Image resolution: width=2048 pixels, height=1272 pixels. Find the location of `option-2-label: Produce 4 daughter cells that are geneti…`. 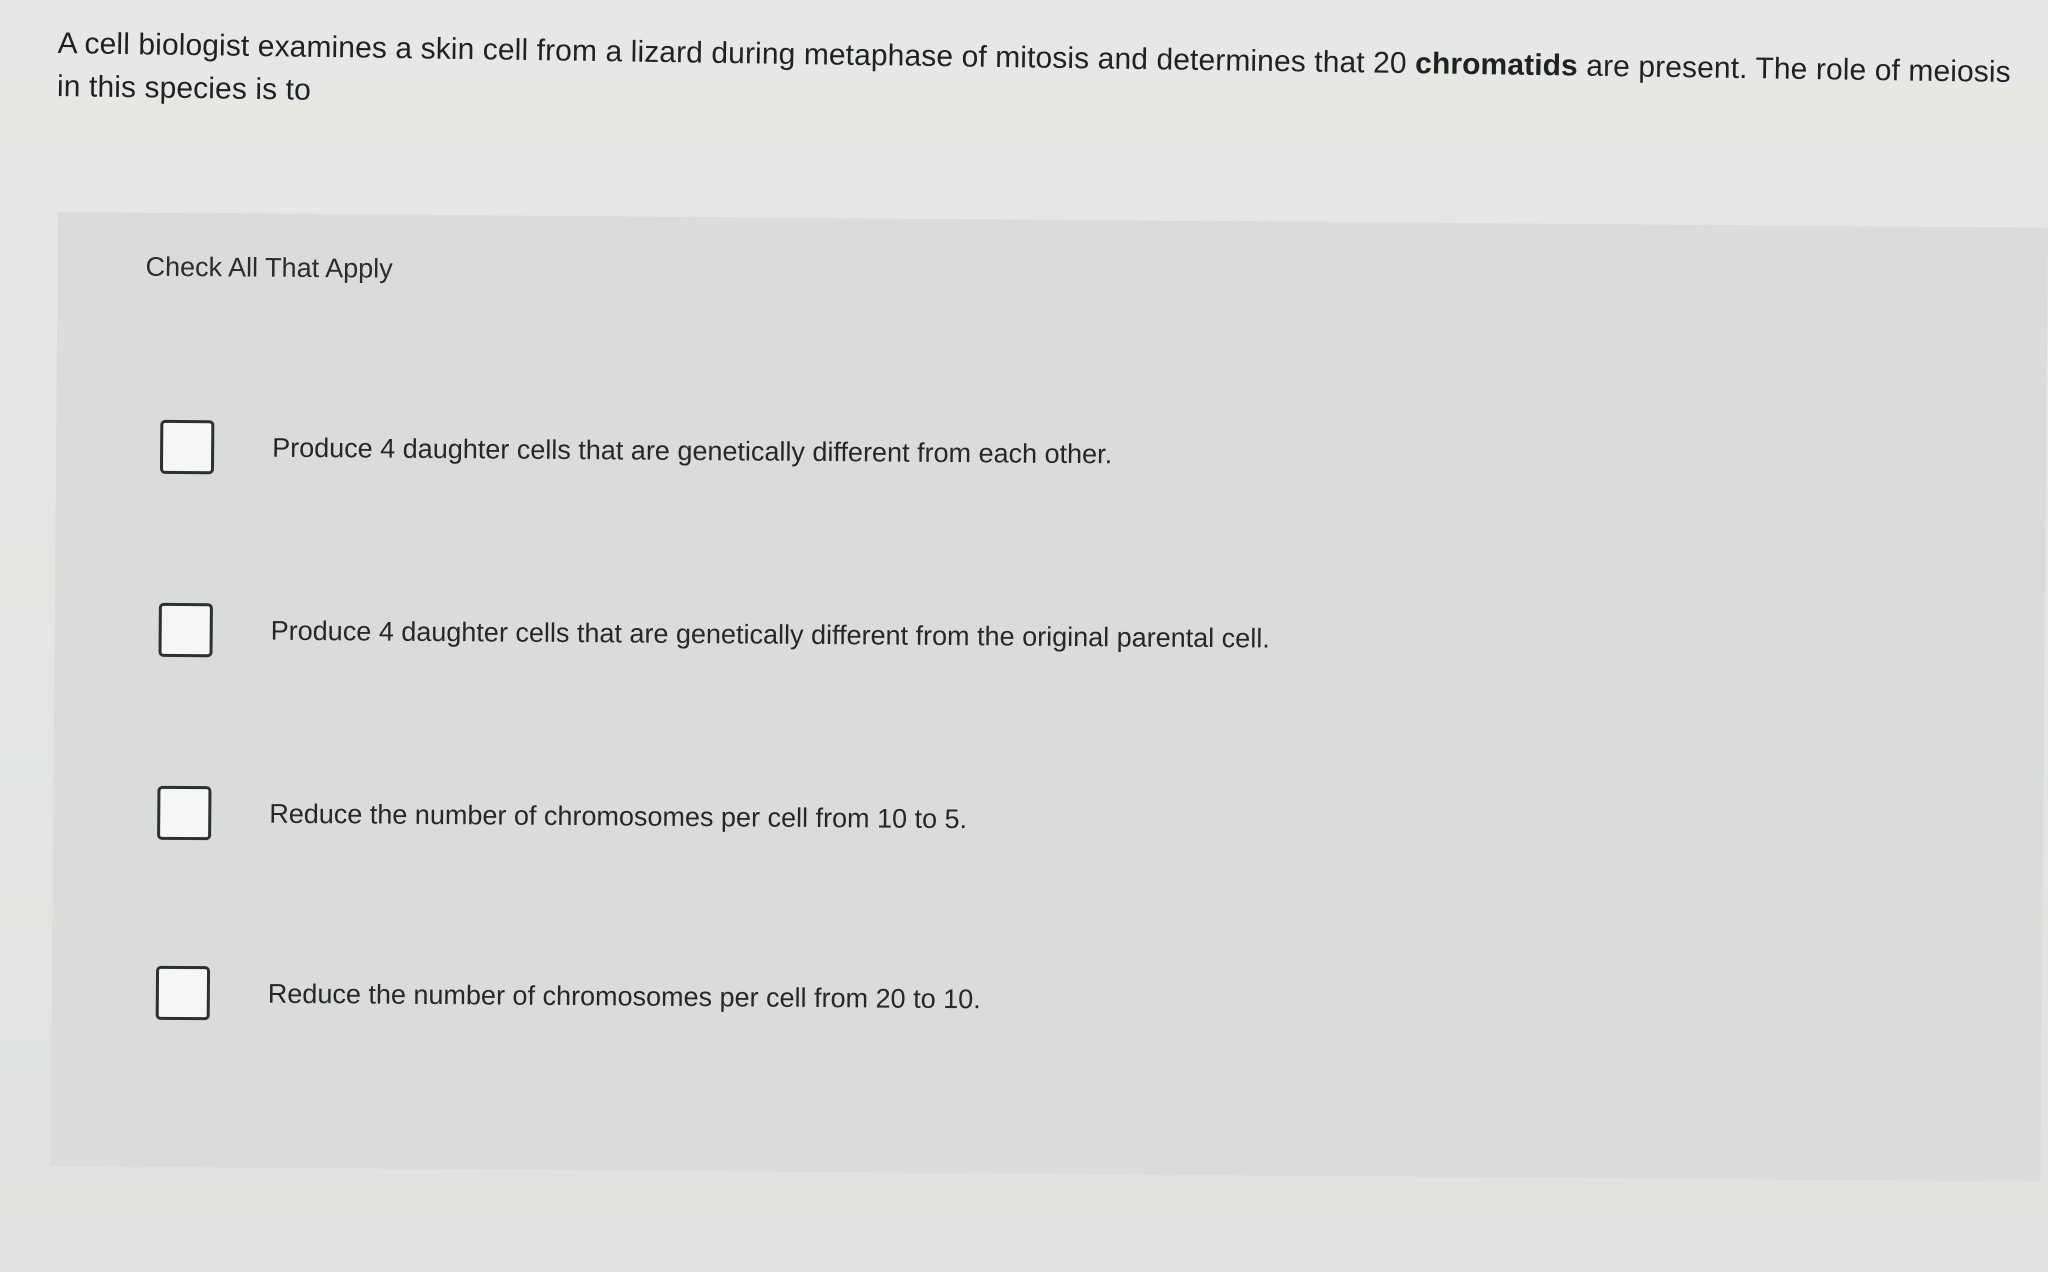

option-2-label: Produce 4 daughter cells that are geneti… is located at coordinates (770, 634).